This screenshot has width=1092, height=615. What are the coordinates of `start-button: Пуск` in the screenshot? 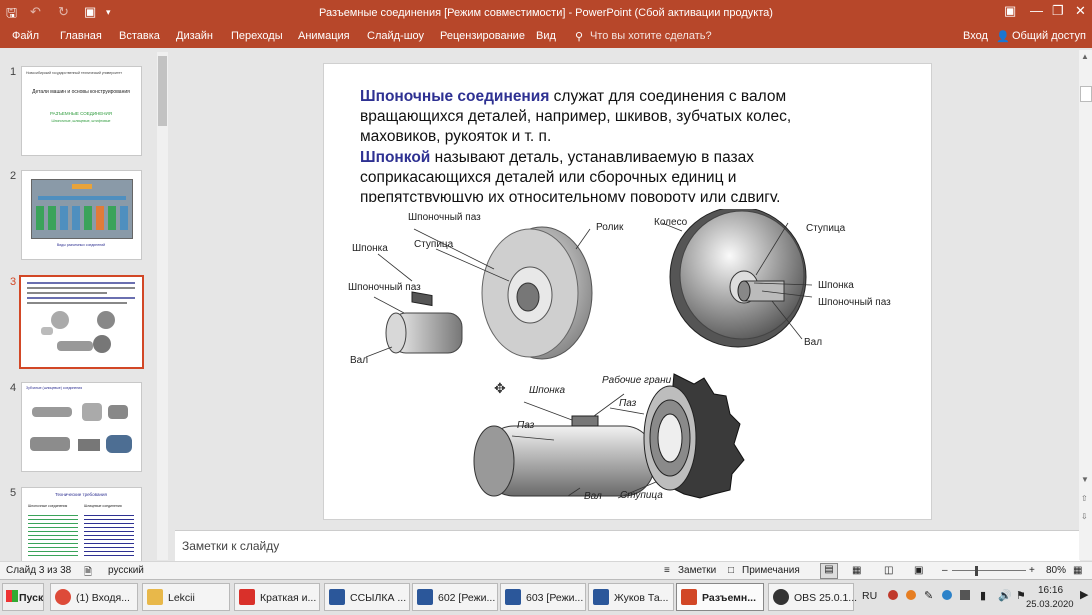 It's located at (23, 597).